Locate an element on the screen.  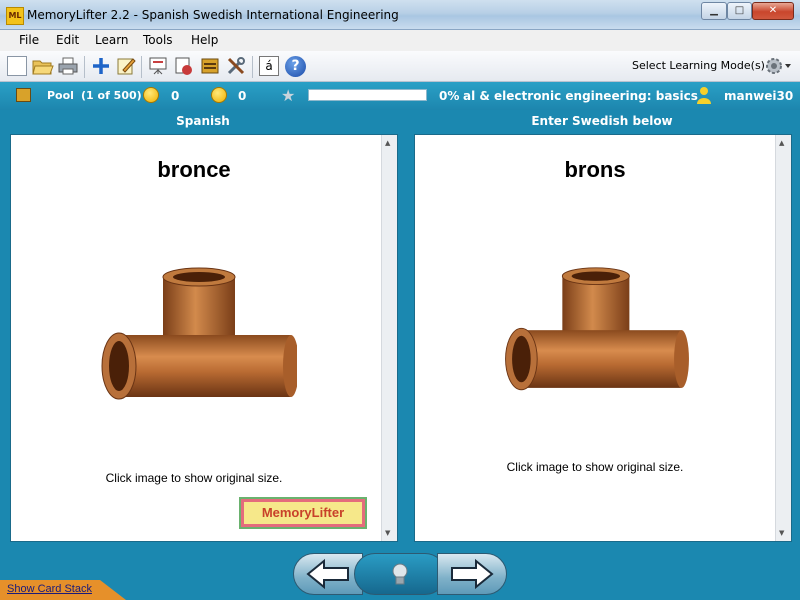
print-icon is located at coordinates (68, 66).